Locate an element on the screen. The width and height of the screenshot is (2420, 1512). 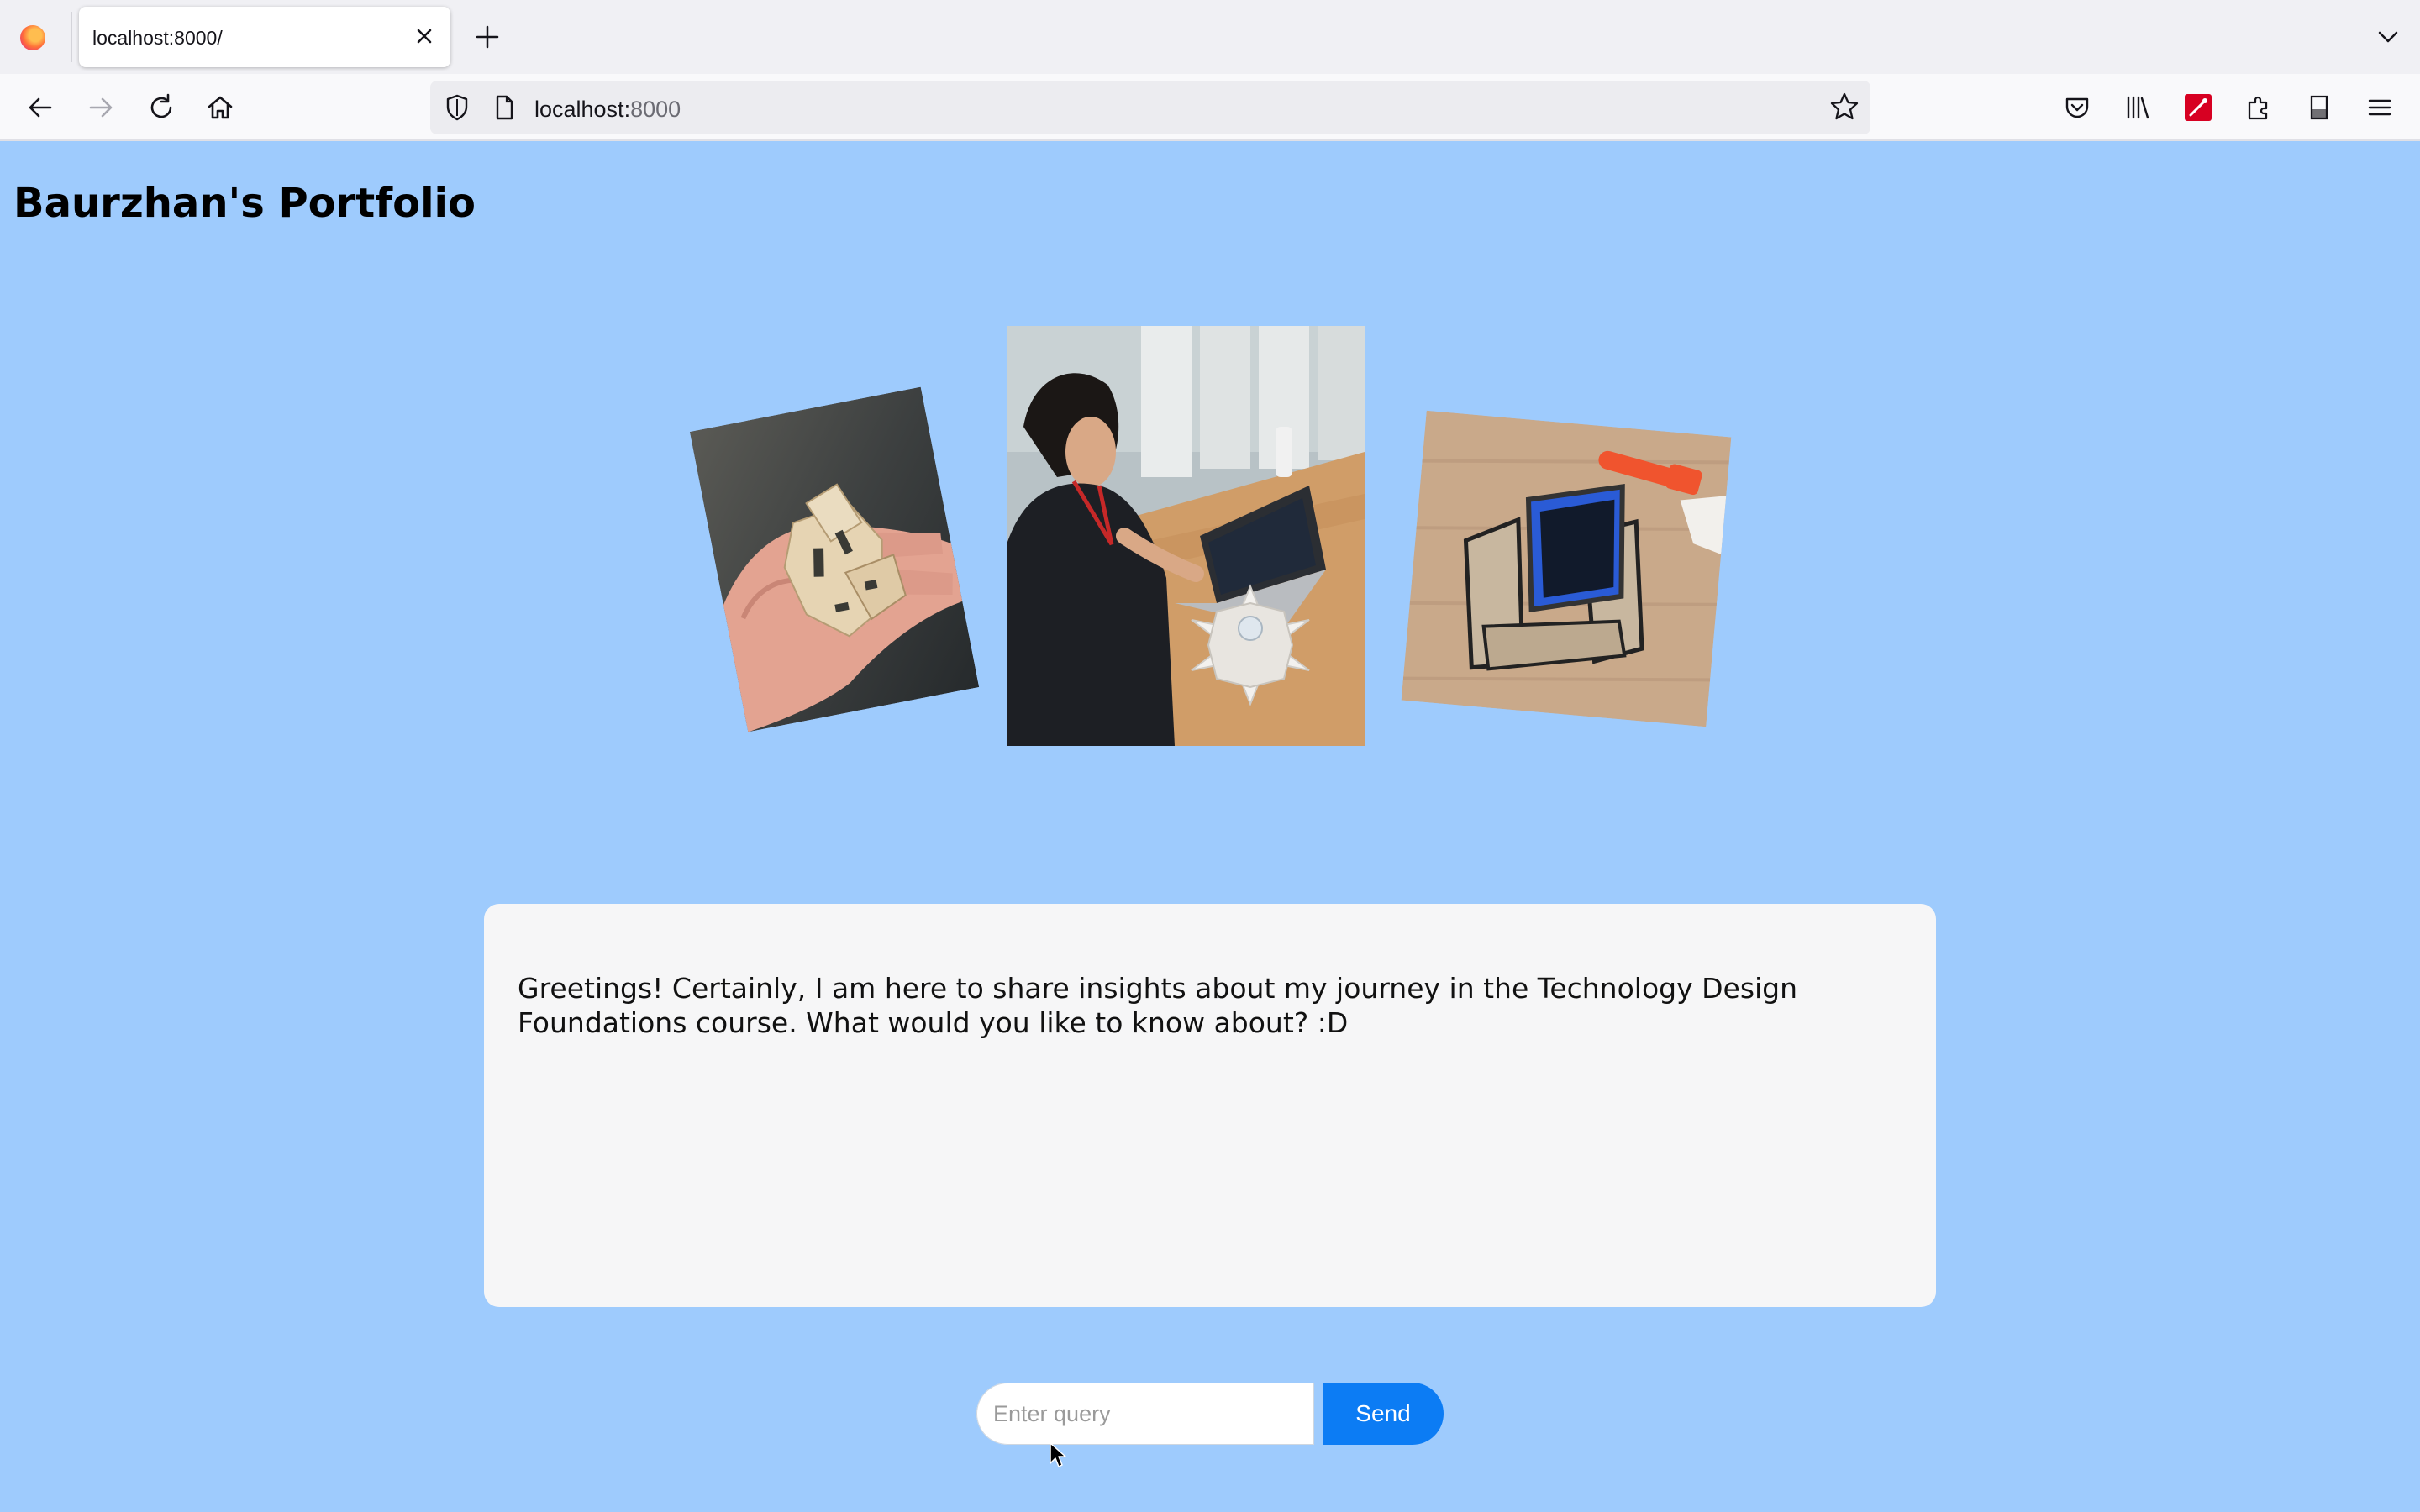
wooden-puzzle-in-hand-photo is located at coordinates (834, 559).